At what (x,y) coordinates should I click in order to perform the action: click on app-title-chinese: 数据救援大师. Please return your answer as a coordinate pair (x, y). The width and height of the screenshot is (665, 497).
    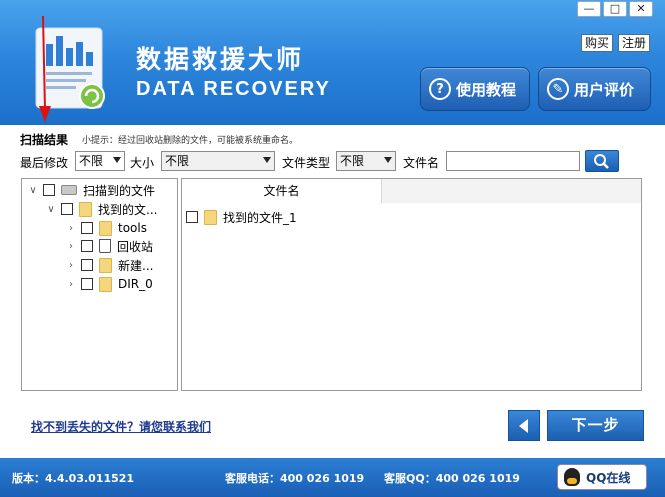
    Looking at the image, I should click on (220, 59).